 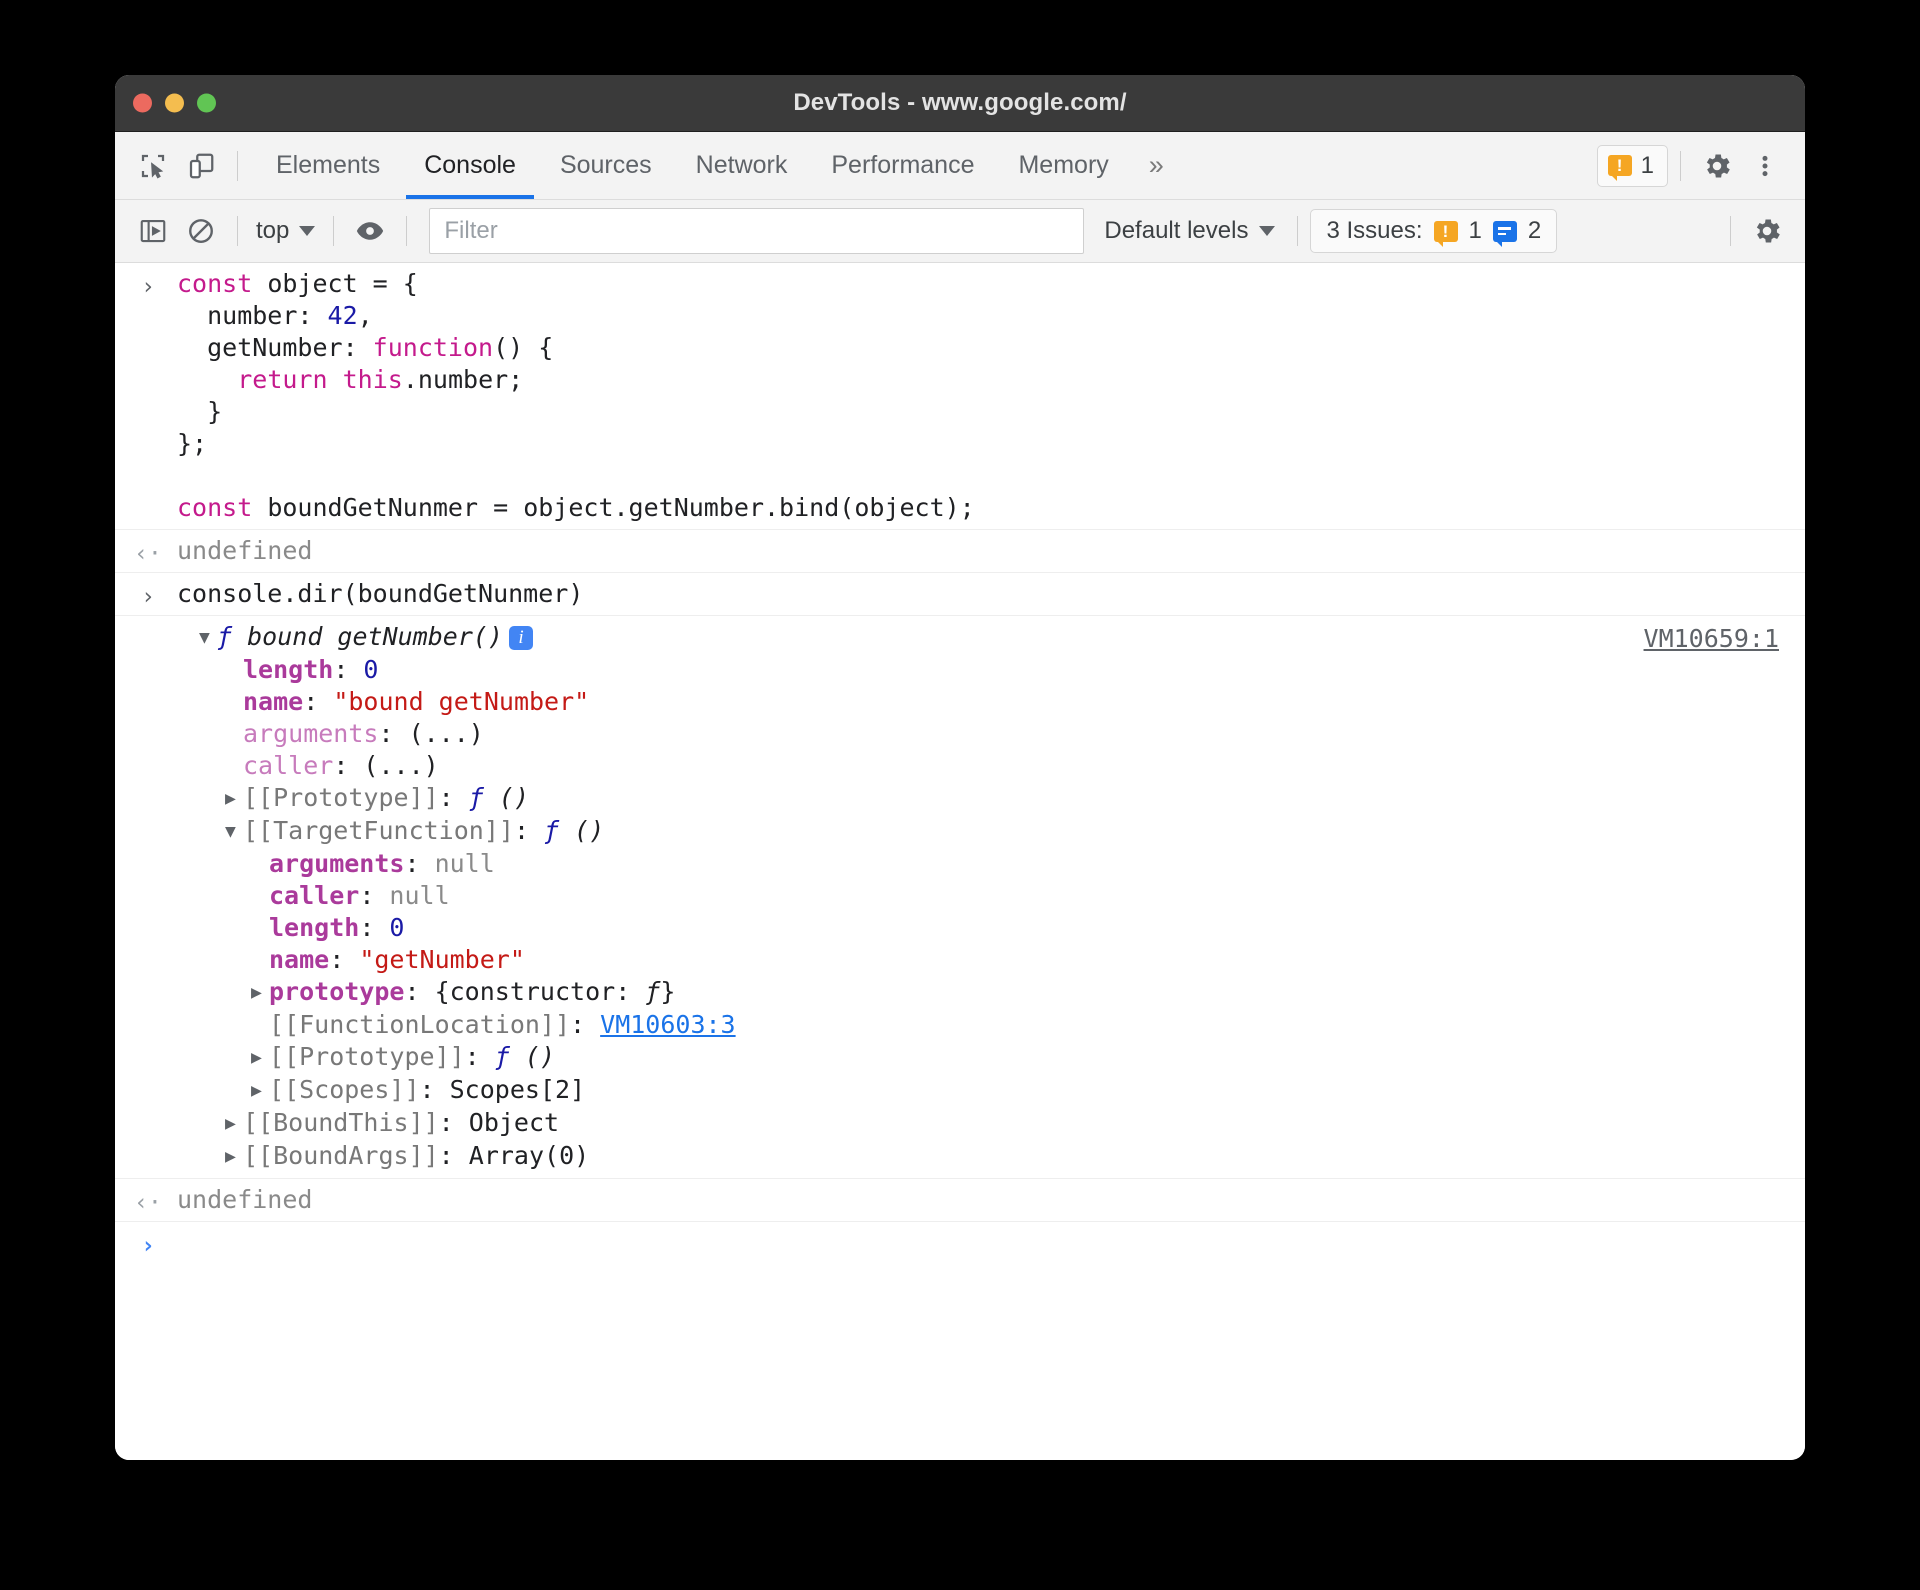 I want to click on code-line: getNumber: function() {, so click(x=981, y=348).